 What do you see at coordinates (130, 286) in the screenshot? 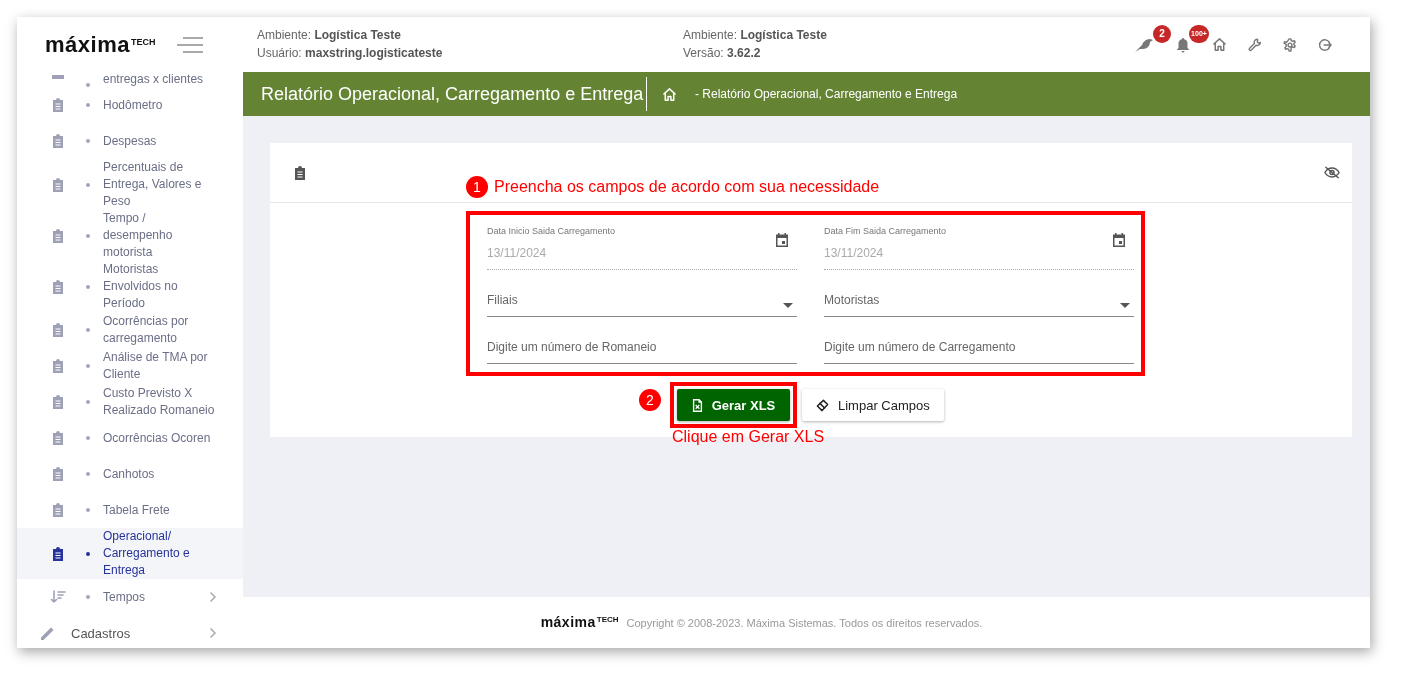
I see `sidebar-item: Motoristas Envolvidos no Período` at bounding box center [130, 286].